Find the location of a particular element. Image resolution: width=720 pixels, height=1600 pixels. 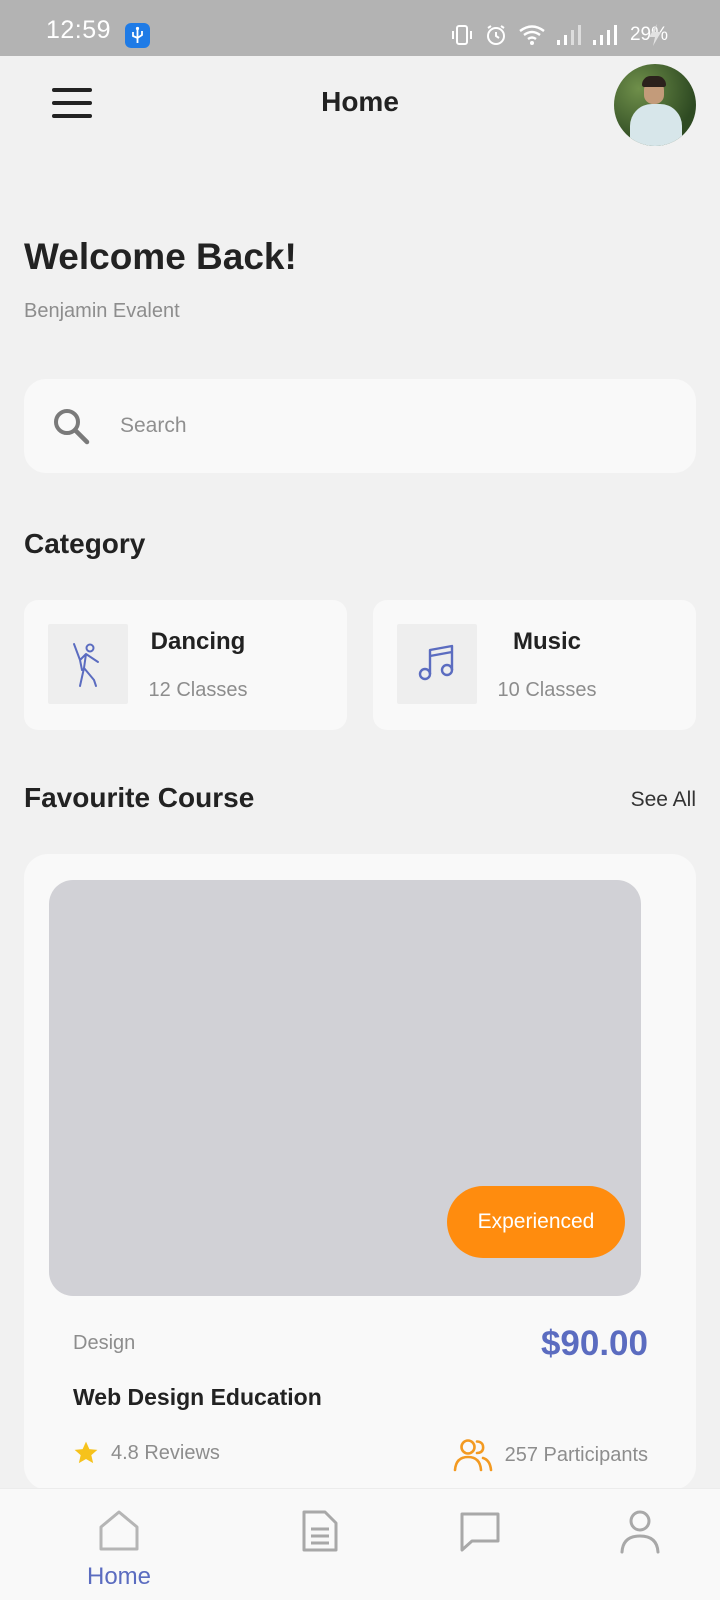

bottom-navigation: Home is located at coordinates (360, 1544).